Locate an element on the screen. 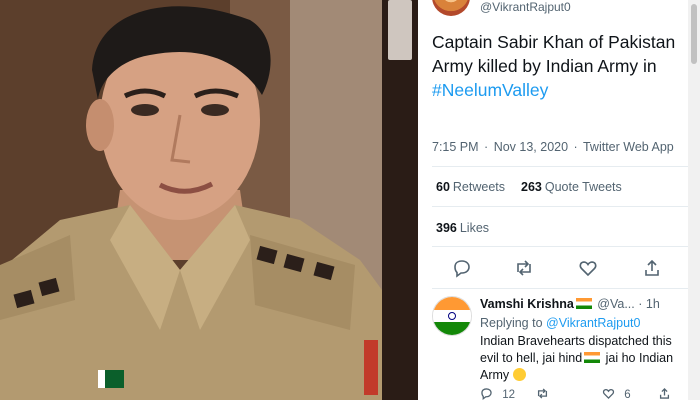 The height and width of the screenshot is (400, 700). reply-time: 1h is located at coordinates (653, 304).